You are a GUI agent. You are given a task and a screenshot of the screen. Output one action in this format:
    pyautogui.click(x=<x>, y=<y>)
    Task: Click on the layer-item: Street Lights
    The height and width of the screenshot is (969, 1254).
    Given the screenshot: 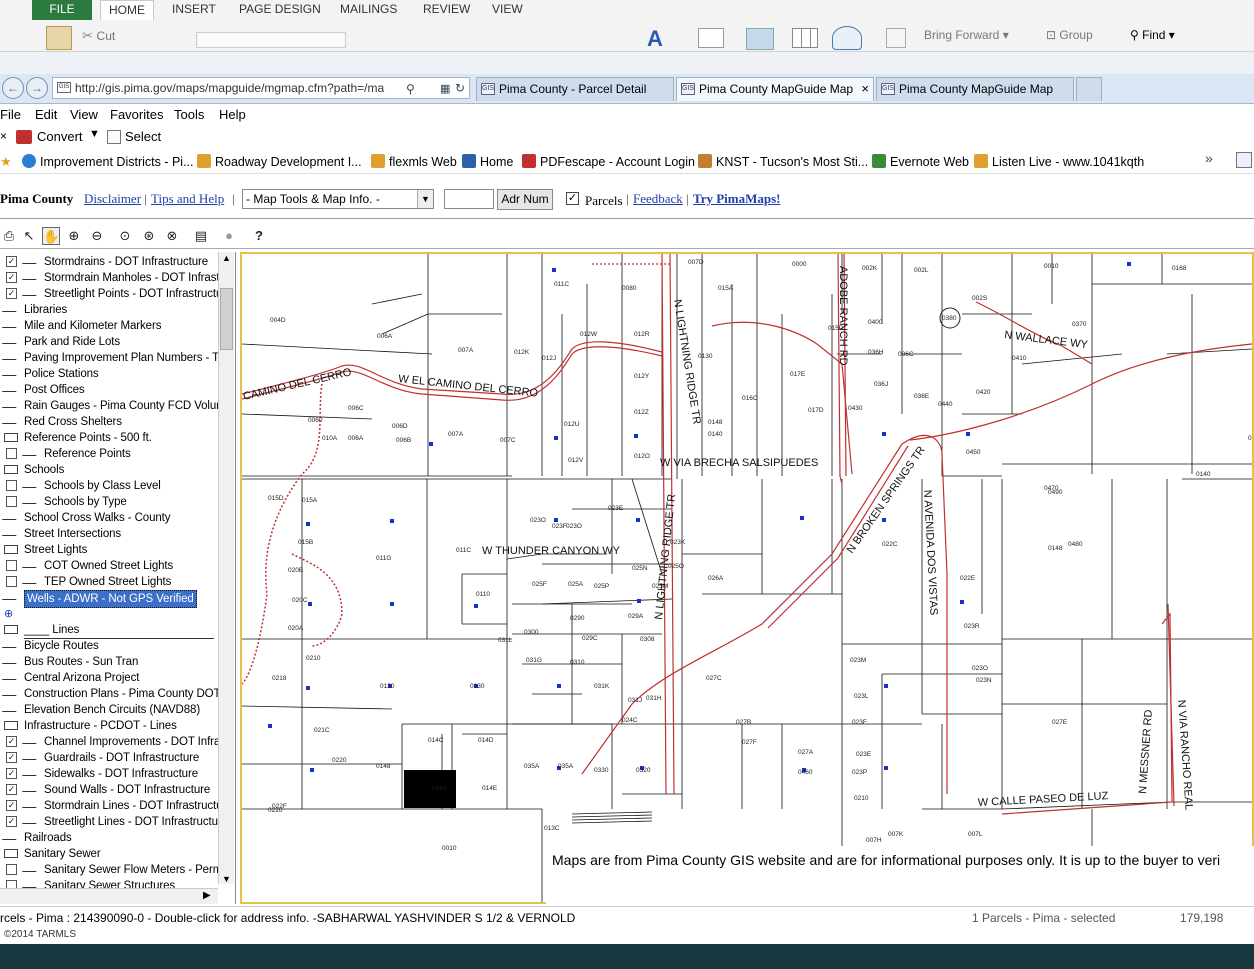 What is the action you would take?
    pyautogui.click(x=109, y=550)
    